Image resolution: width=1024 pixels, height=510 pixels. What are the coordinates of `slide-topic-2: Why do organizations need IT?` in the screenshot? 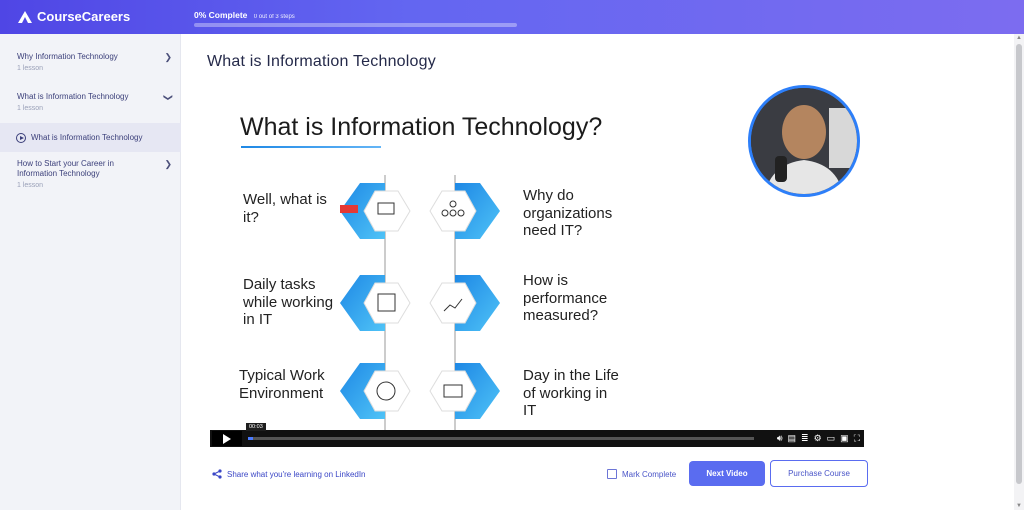 It's located at (568, 213).